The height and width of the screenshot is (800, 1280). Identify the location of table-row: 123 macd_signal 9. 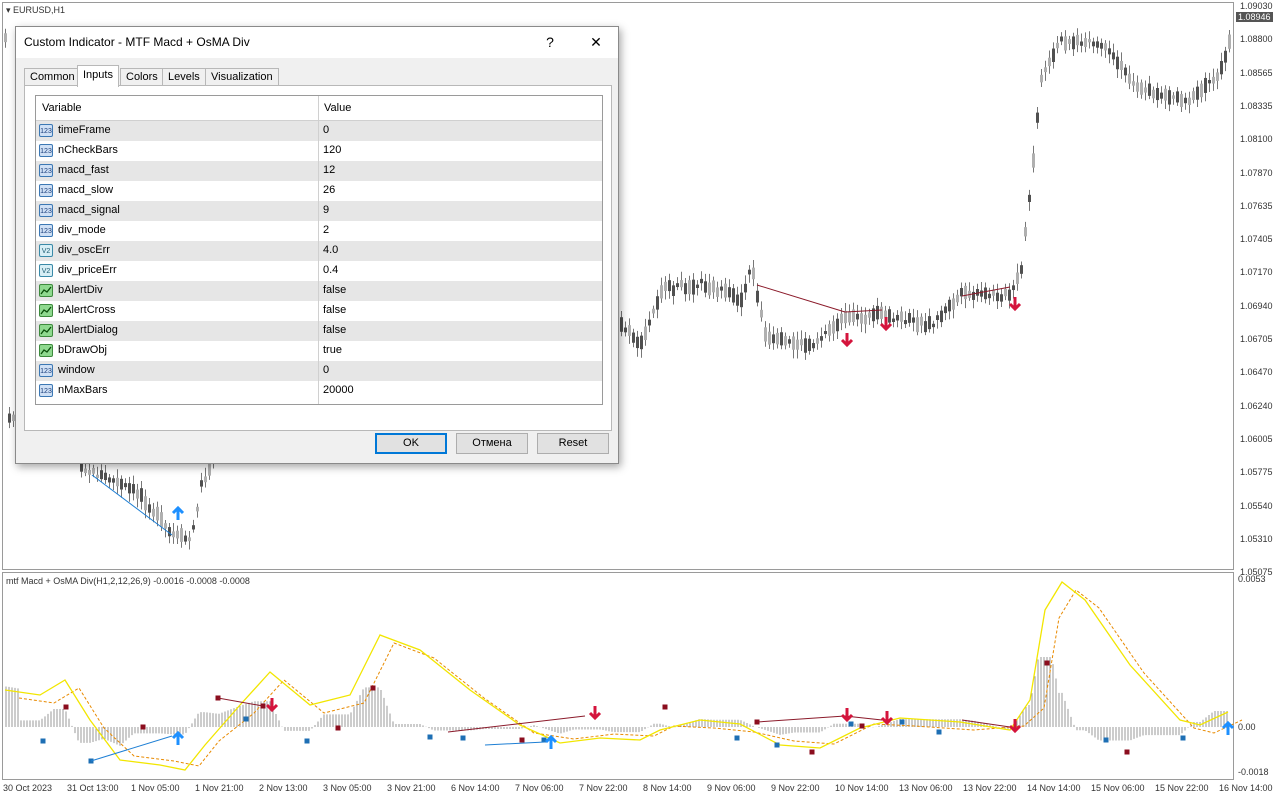
(319, 211).